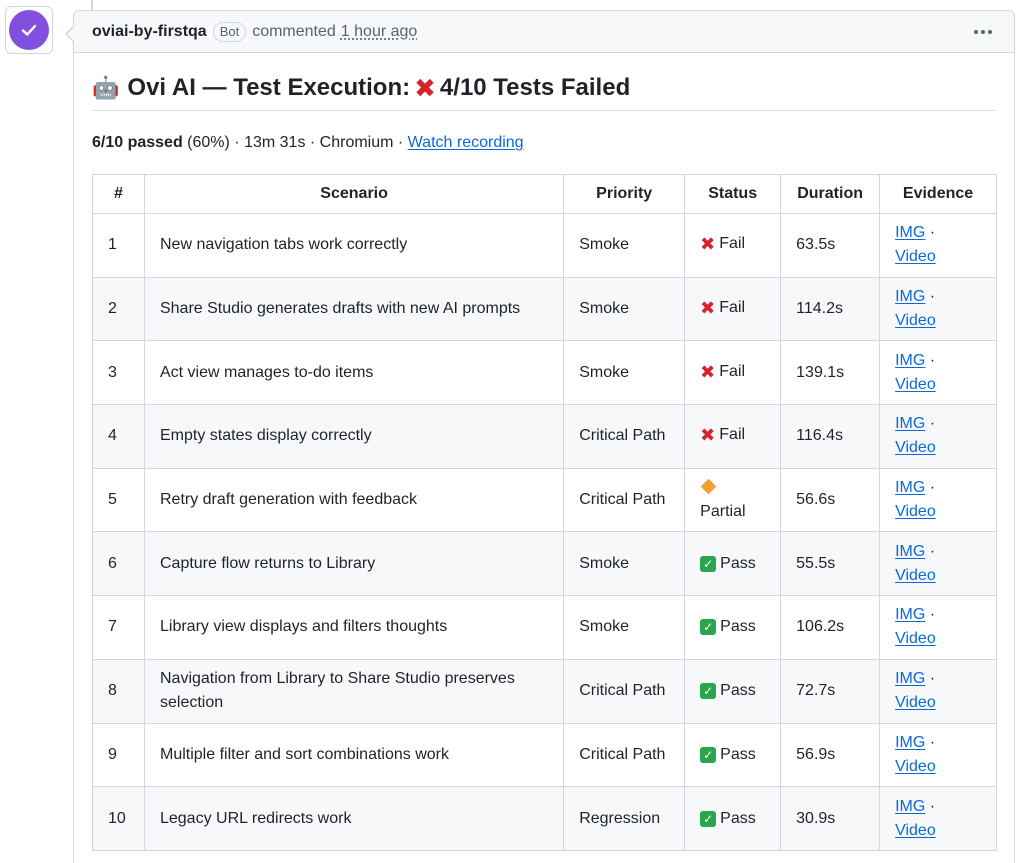 This screenshot has width=1024, height=863. Describe the element at coordinates (830, 818) in the screenshot. I see `cell-duration: 30.9s` at that location.